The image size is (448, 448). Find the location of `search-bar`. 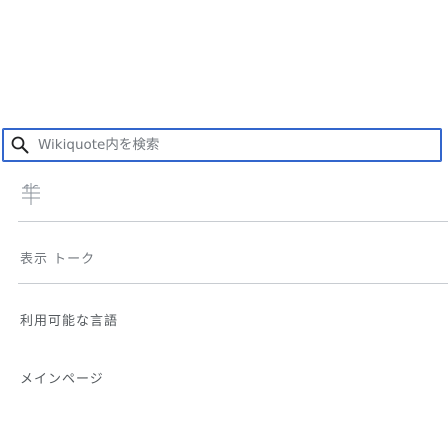

search-bar is located at coordinates (222, 145).